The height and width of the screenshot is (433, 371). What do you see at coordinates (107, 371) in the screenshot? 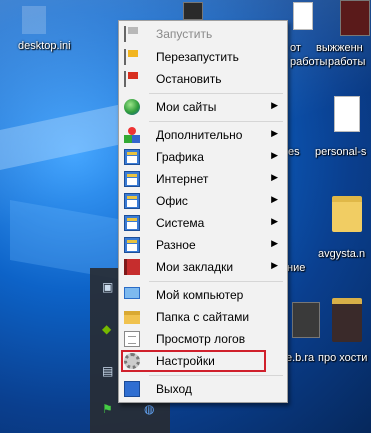
I see `printer-tray-icon: ▤` at bounding box center [107, 371].